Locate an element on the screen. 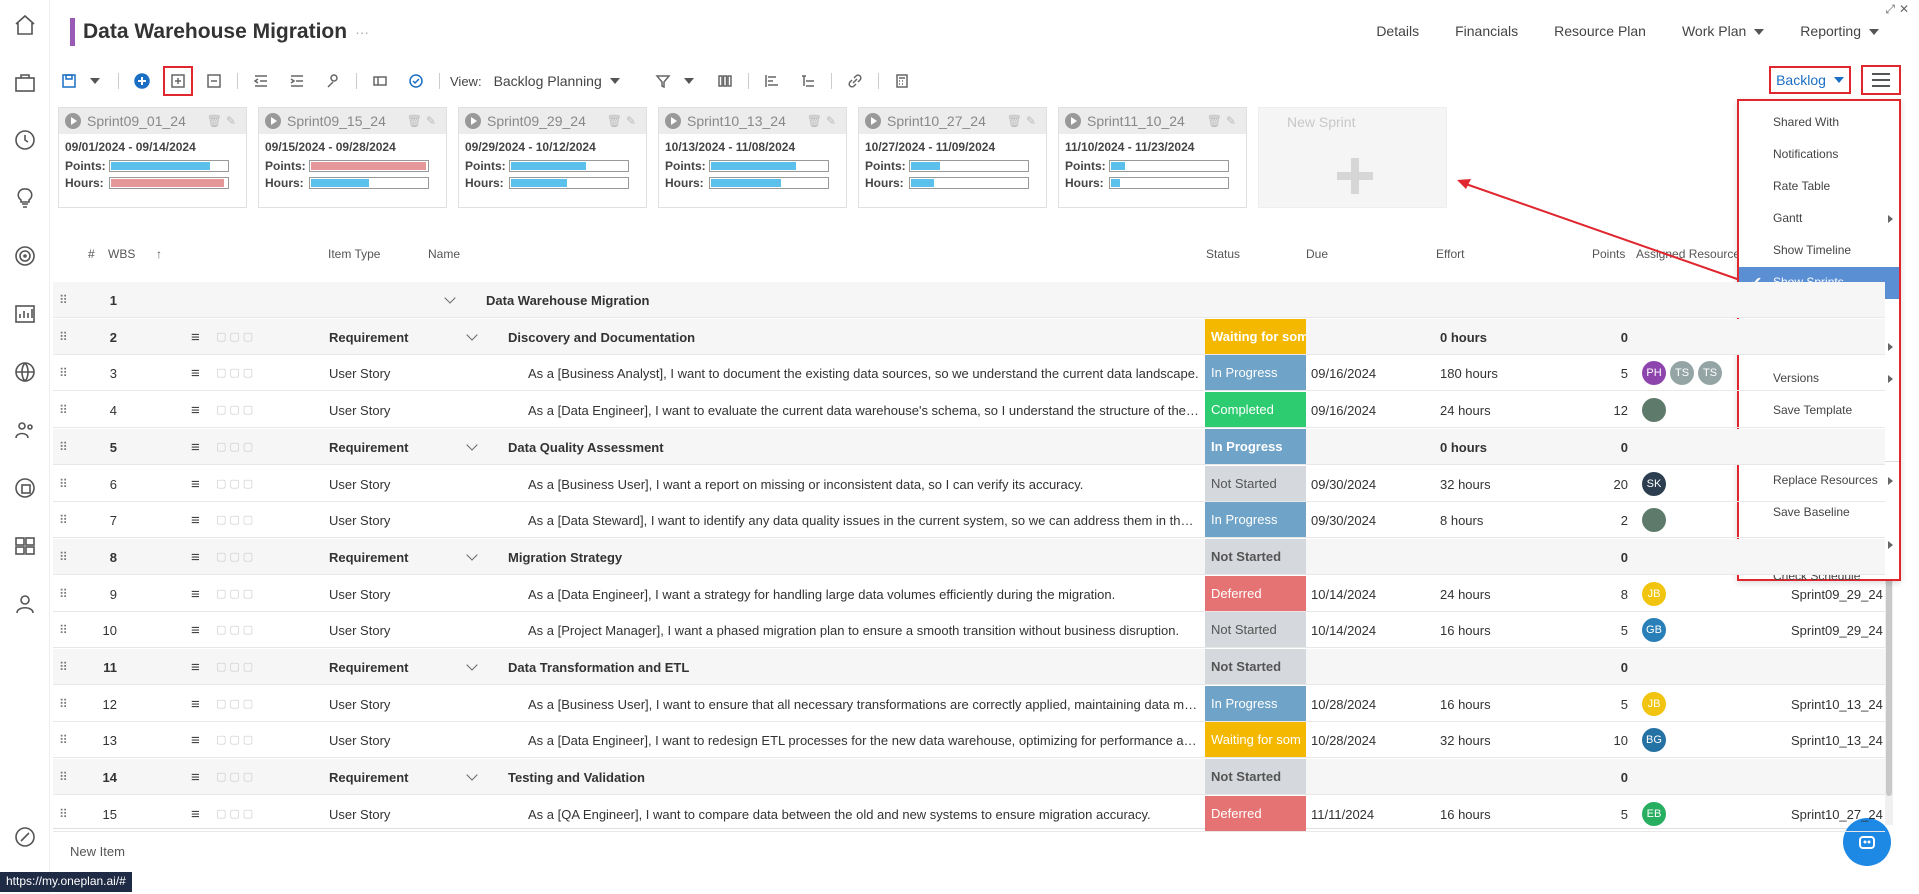 The width and height of the screenshot is (1919, 894). align-icon is located at coordinates (772, 81).